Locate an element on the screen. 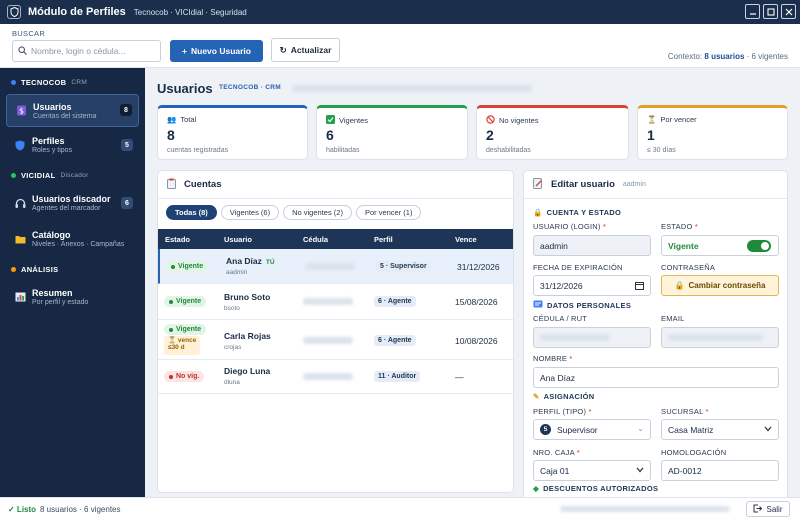 The height and width of the screenshot is (519, 800). close-icon is located at coordinates (788, 11).